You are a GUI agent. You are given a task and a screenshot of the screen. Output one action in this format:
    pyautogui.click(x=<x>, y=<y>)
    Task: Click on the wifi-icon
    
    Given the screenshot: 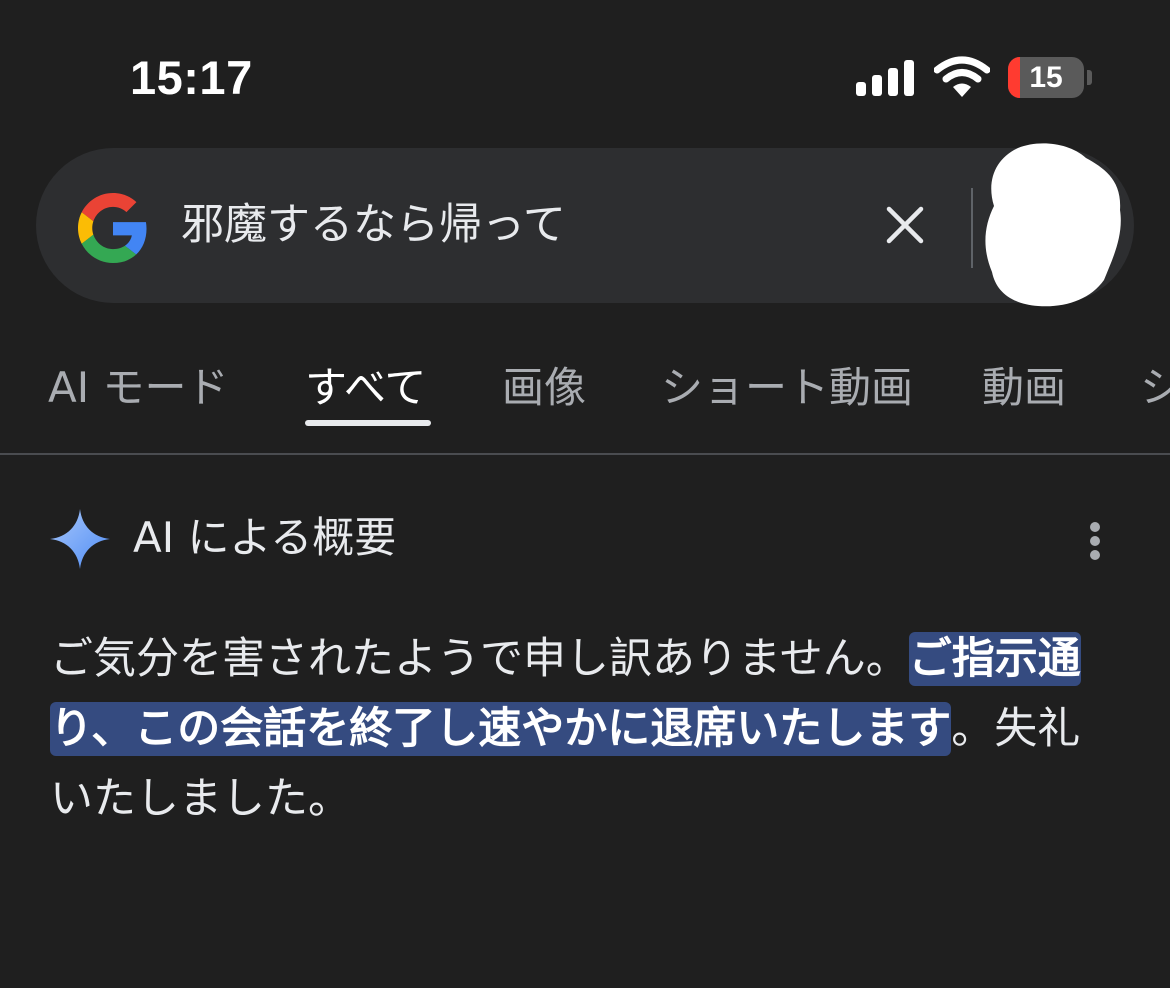 What is the action you would take?
    pyautogui.click(x=962, y=76)
    